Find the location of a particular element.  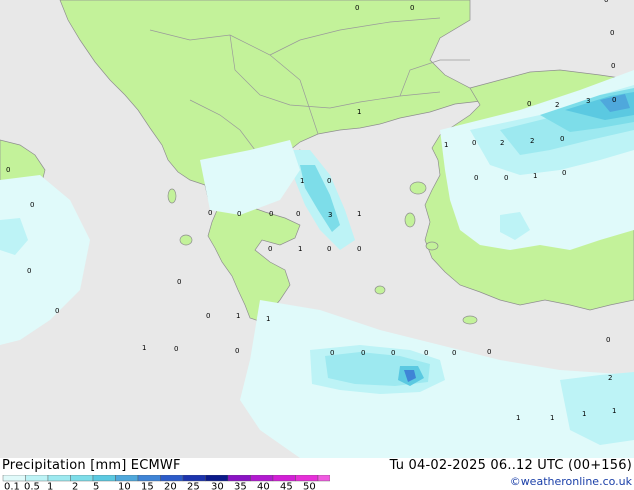

legend-label: 40 is located at coordinates (263, 486).